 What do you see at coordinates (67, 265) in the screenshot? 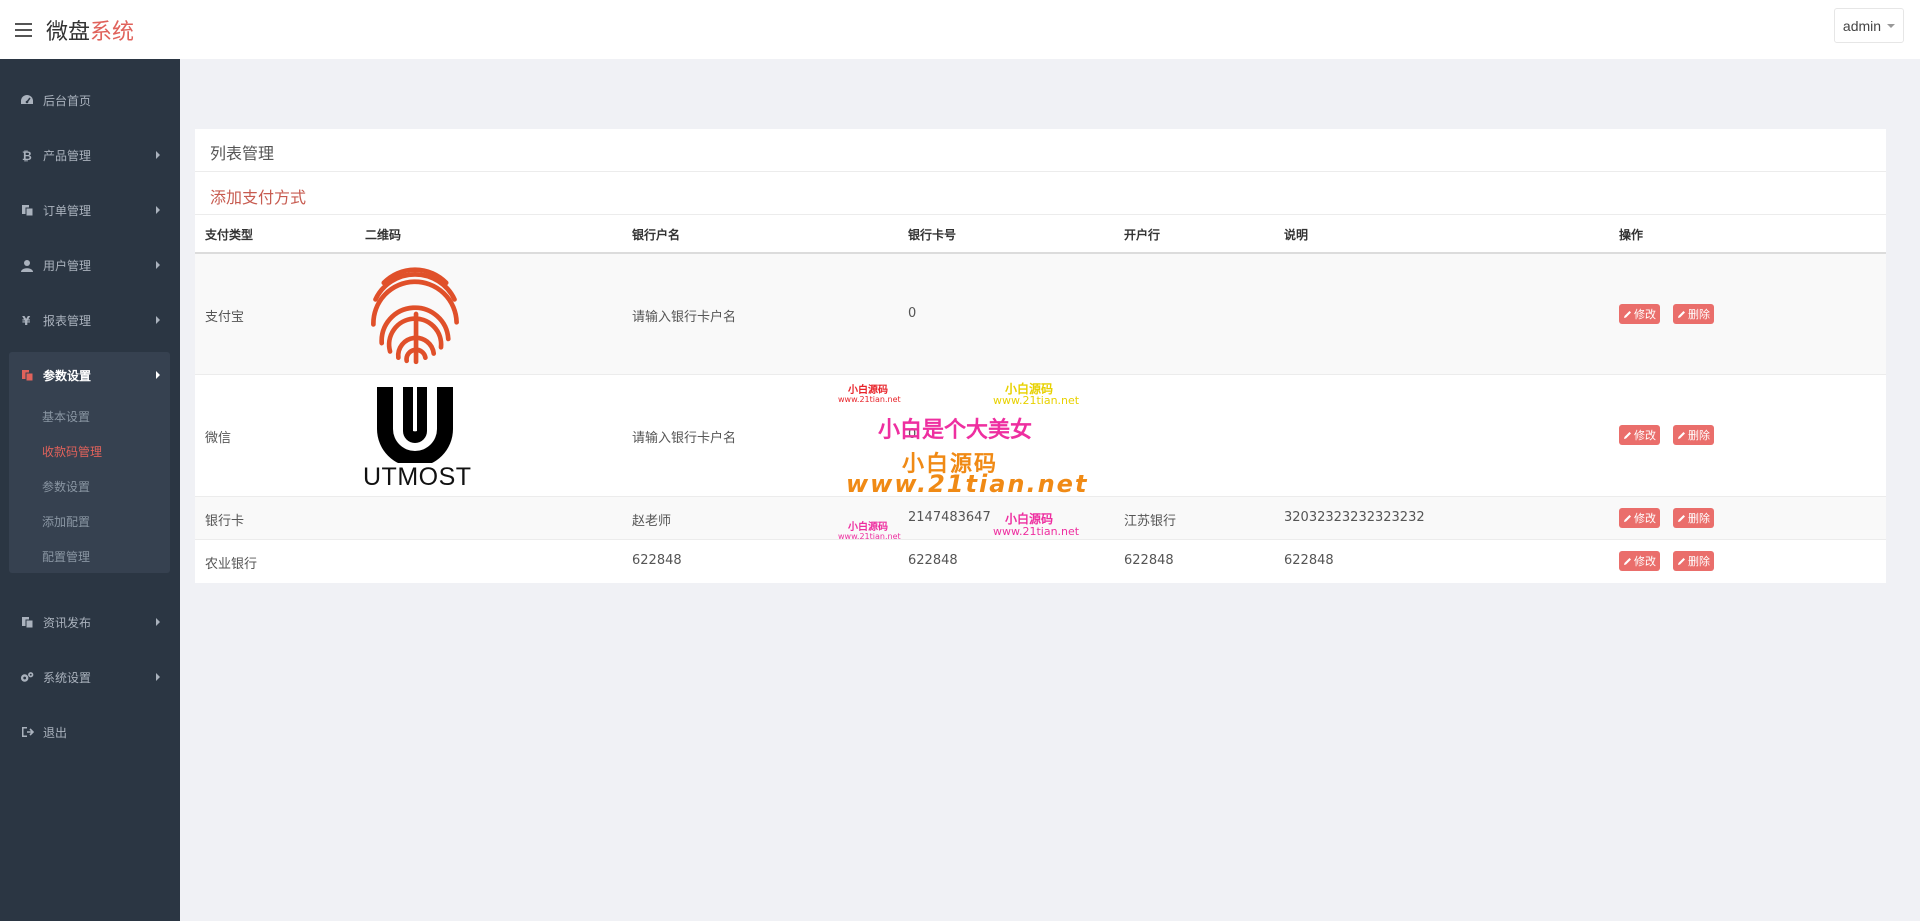
I see `sidebar-item-label: 用户管理` at bounding box center [67, 265].